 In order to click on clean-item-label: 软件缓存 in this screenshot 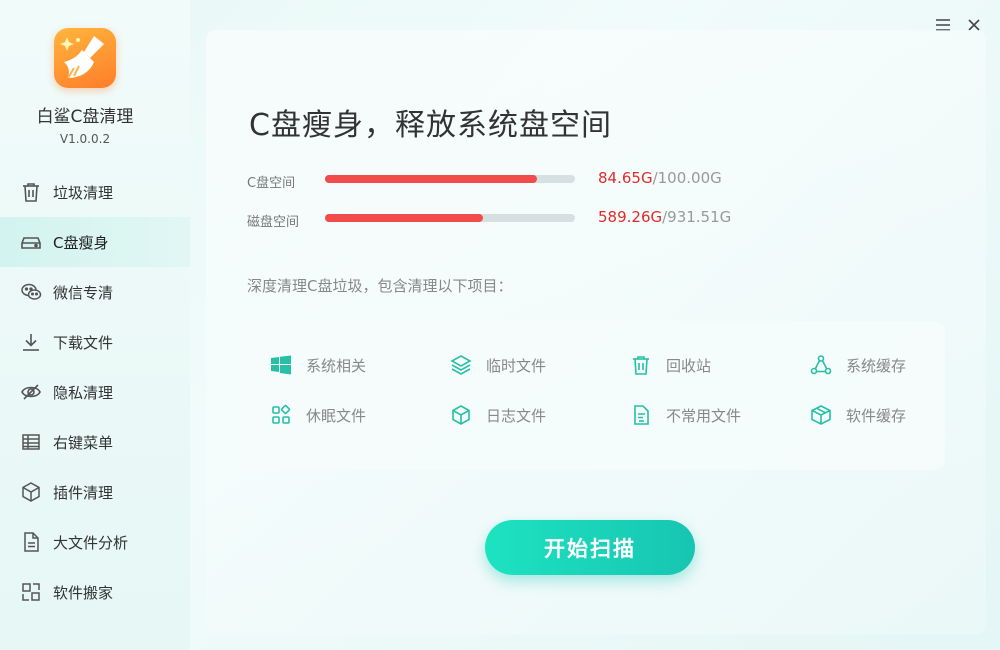, I will do `click(876, 415)`.